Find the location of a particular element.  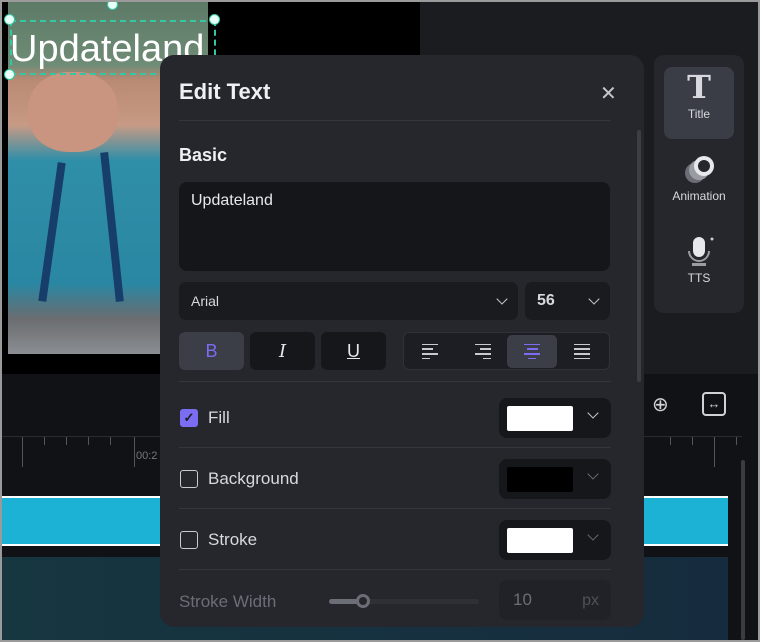

background-checkbox is located at coordinates (189, 479).